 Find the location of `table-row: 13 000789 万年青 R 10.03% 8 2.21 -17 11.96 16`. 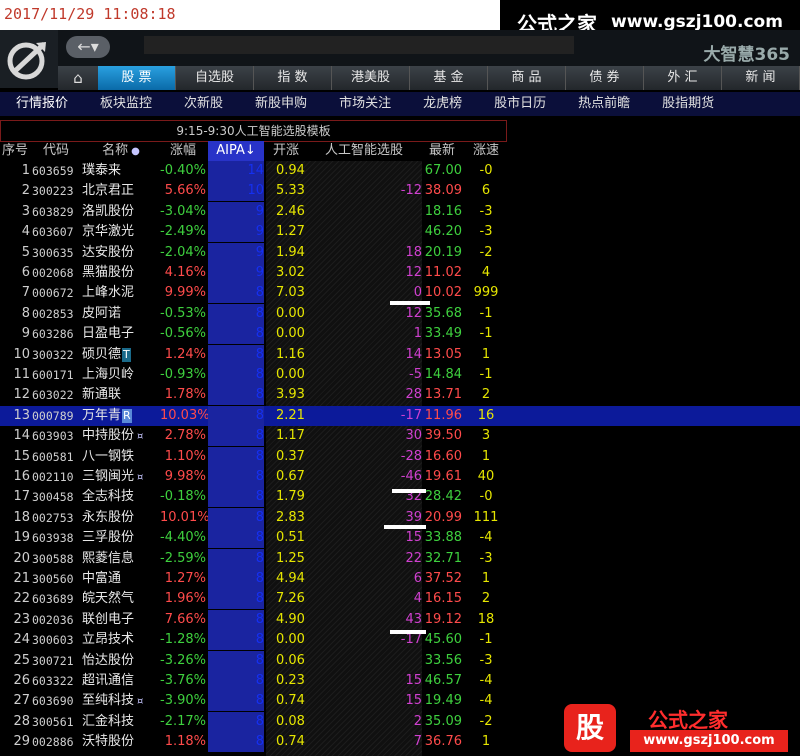

table-row: 13 000789 万年青 R 10.03% 8 2.21 -17 11.96 16 is located at coordinates (400, 416).